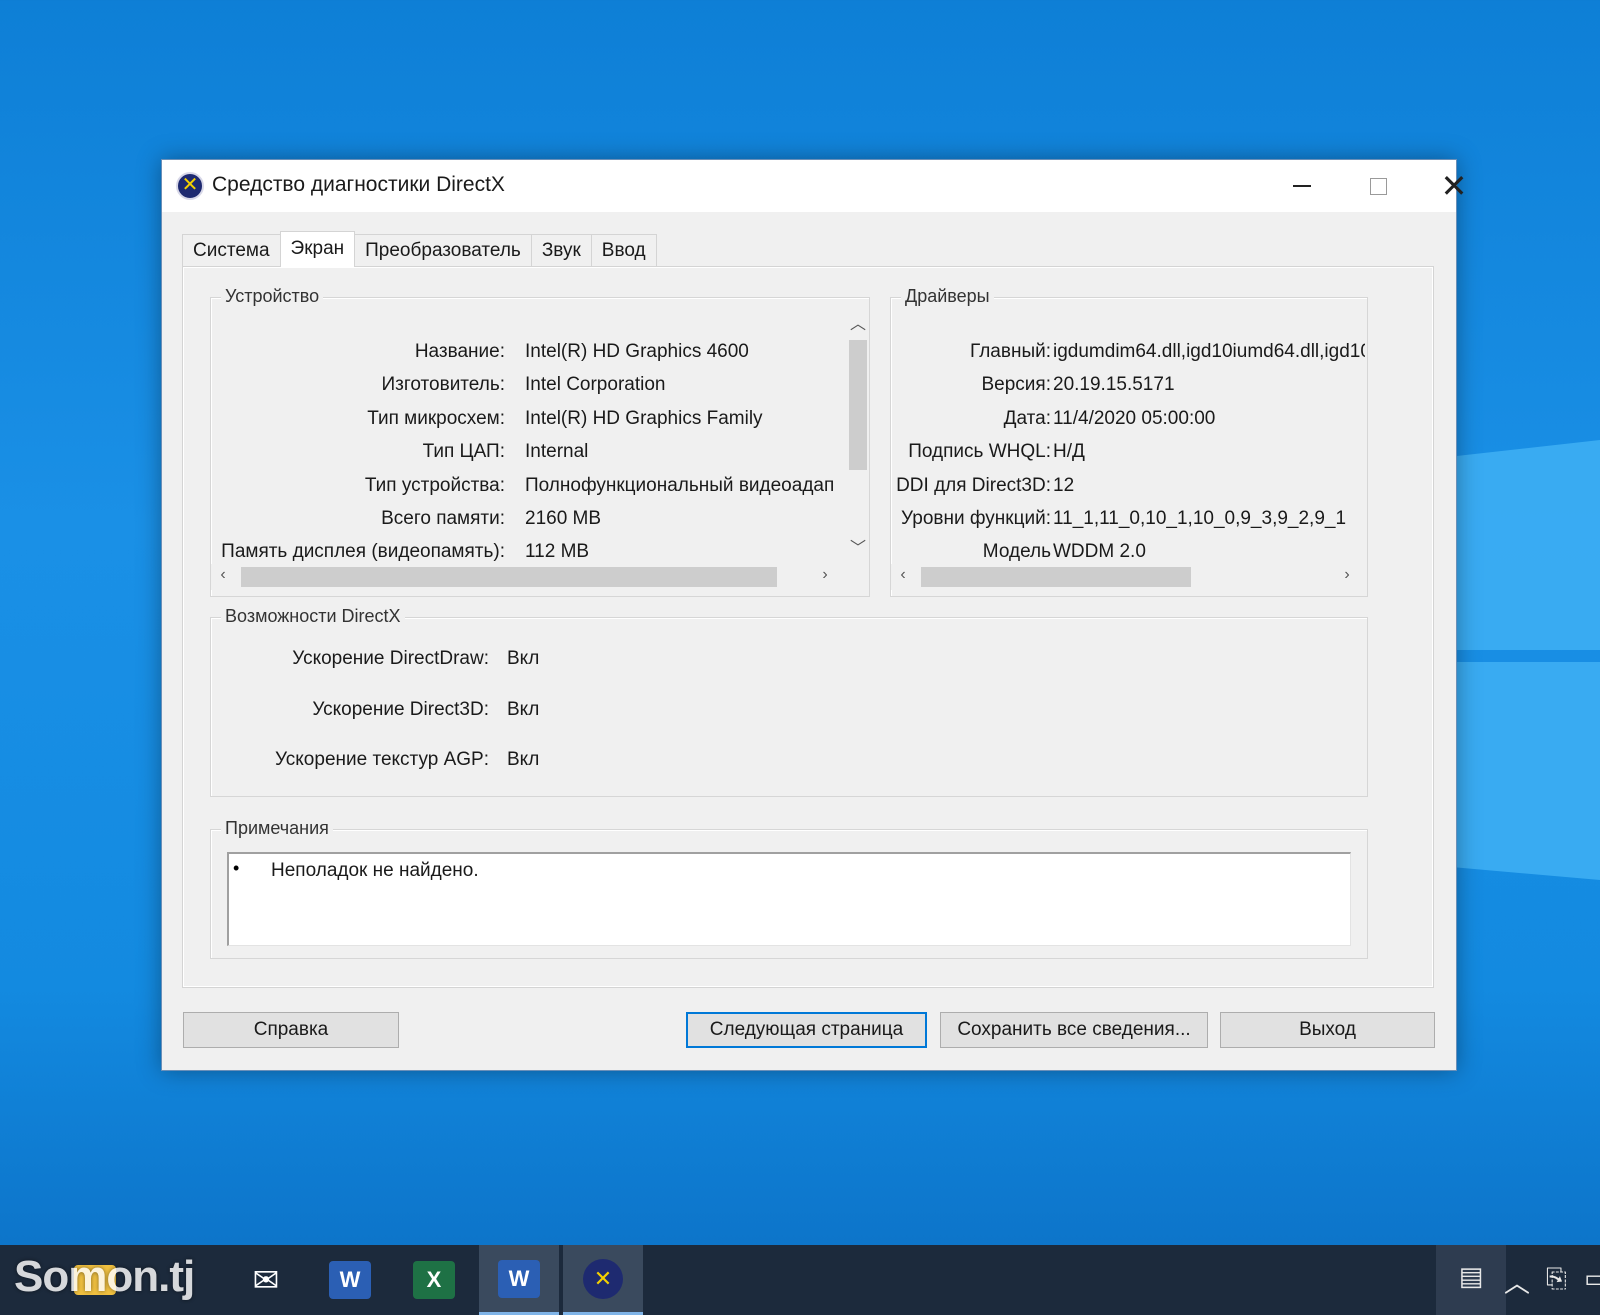 The width and height of the screenshot is (1600, 1315). What do you see at coordinates (1114, 384) in the screenshot?
I see `version-value: 20.19.15.5171` at bounding box center [1114, 384].